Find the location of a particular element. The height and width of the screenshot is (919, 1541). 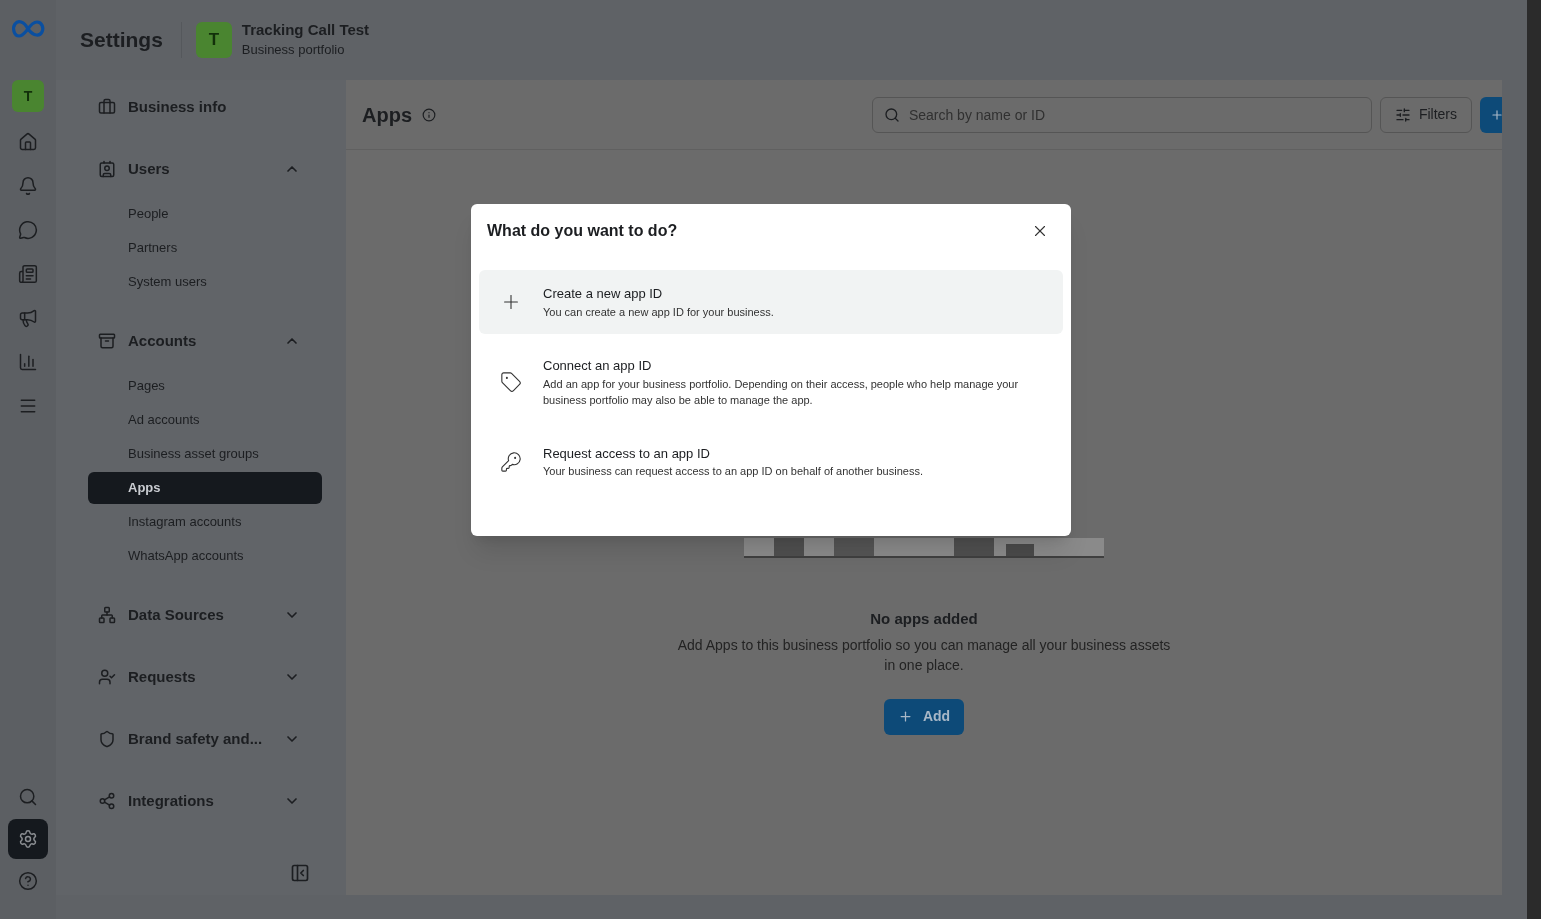

sidebar-item: Partners is located at coordinates (205, 248).